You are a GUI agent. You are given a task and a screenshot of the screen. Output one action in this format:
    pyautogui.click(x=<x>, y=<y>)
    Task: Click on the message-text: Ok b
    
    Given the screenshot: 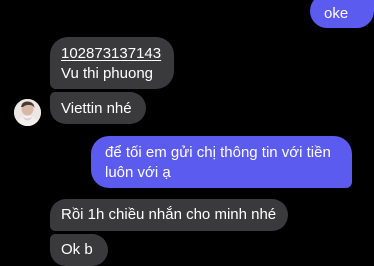 What is the action you would take?
    pyautogui.click(x=77, y=249)
    